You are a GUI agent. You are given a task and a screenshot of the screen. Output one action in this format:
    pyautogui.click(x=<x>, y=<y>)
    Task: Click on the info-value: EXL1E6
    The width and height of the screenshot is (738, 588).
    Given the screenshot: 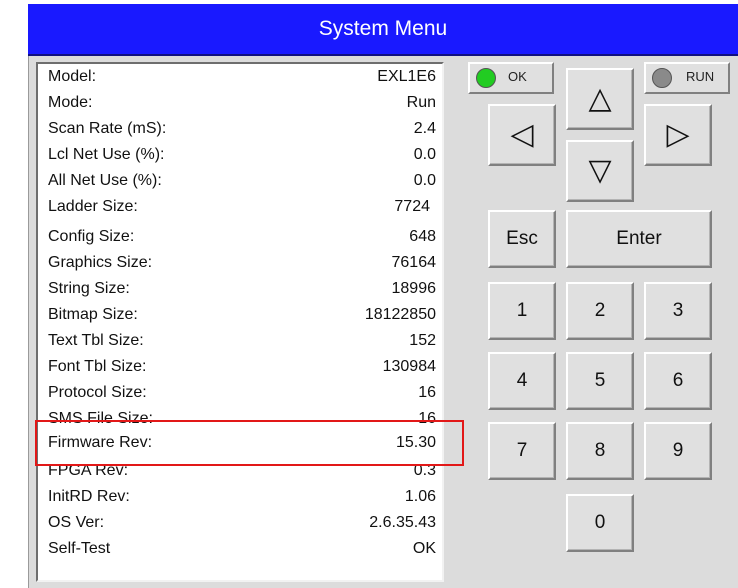 What is the action you would take?
    pyautogui.click(x=406, y=76)
    